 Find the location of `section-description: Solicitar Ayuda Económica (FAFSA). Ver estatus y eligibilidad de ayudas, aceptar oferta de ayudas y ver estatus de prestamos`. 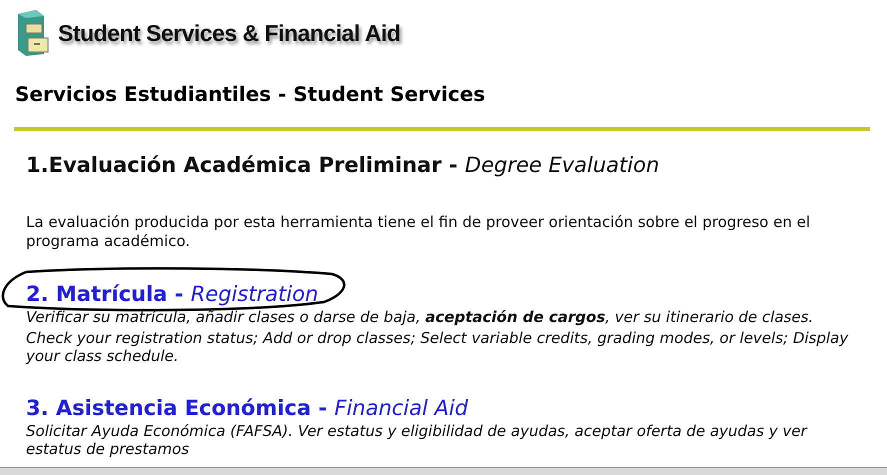

section-description: Solicitar Ayuda Económica (FAFSA). Ver estatus y eligibilidad de ayudas, aceptar oferta de ayudas y ver estatus de prestamos is located at coordinates (417, 440).